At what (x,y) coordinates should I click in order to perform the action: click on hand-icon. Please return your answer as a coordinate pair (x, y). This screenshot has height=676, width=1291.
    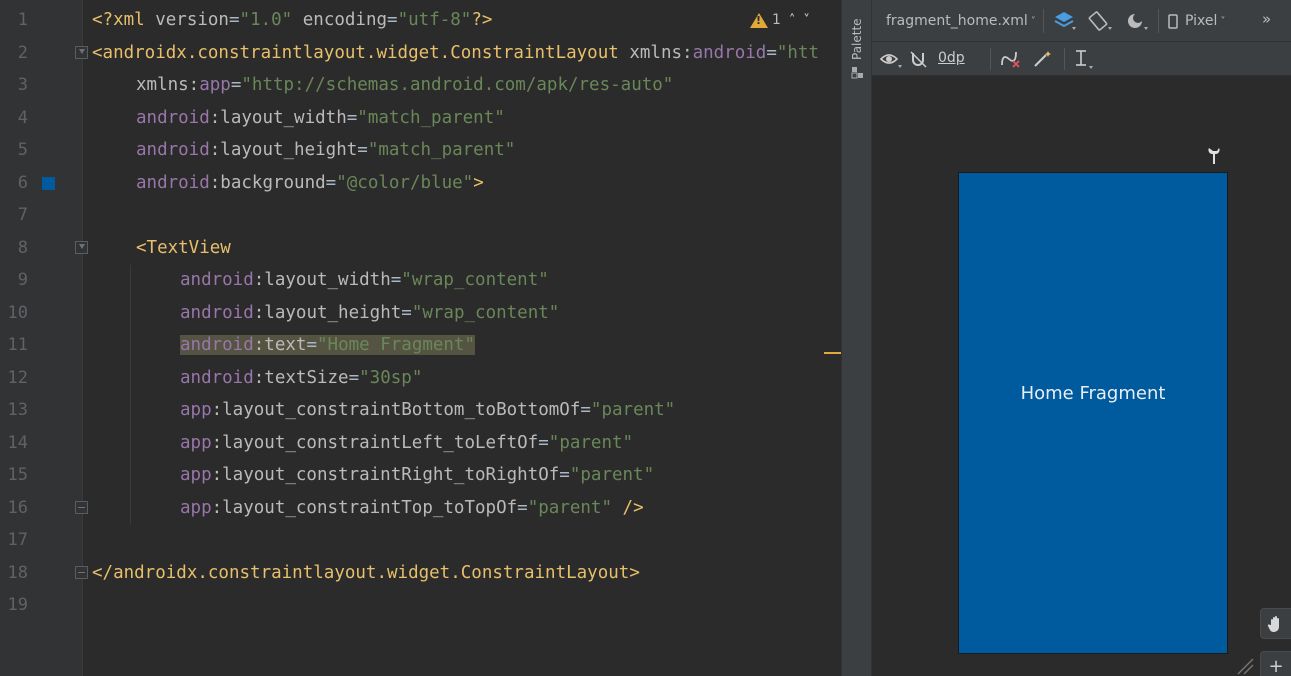
    Looking at the image, I should click on (1273, 623).